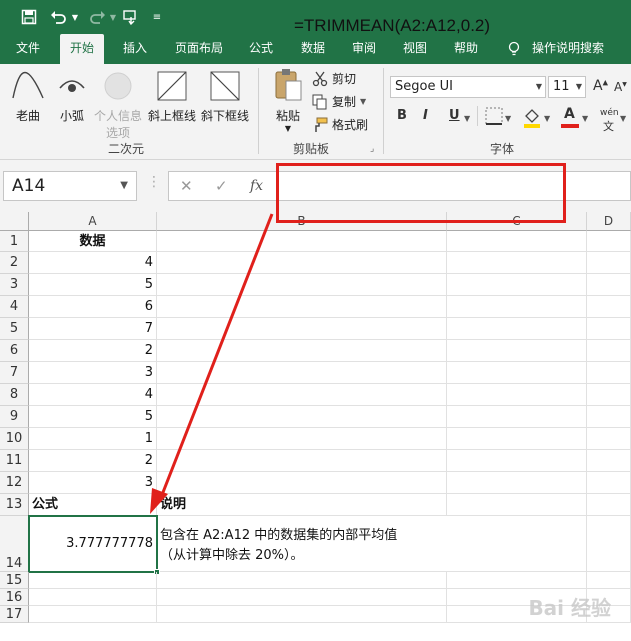  I want to click on row-header: 15, so click(14, 580).